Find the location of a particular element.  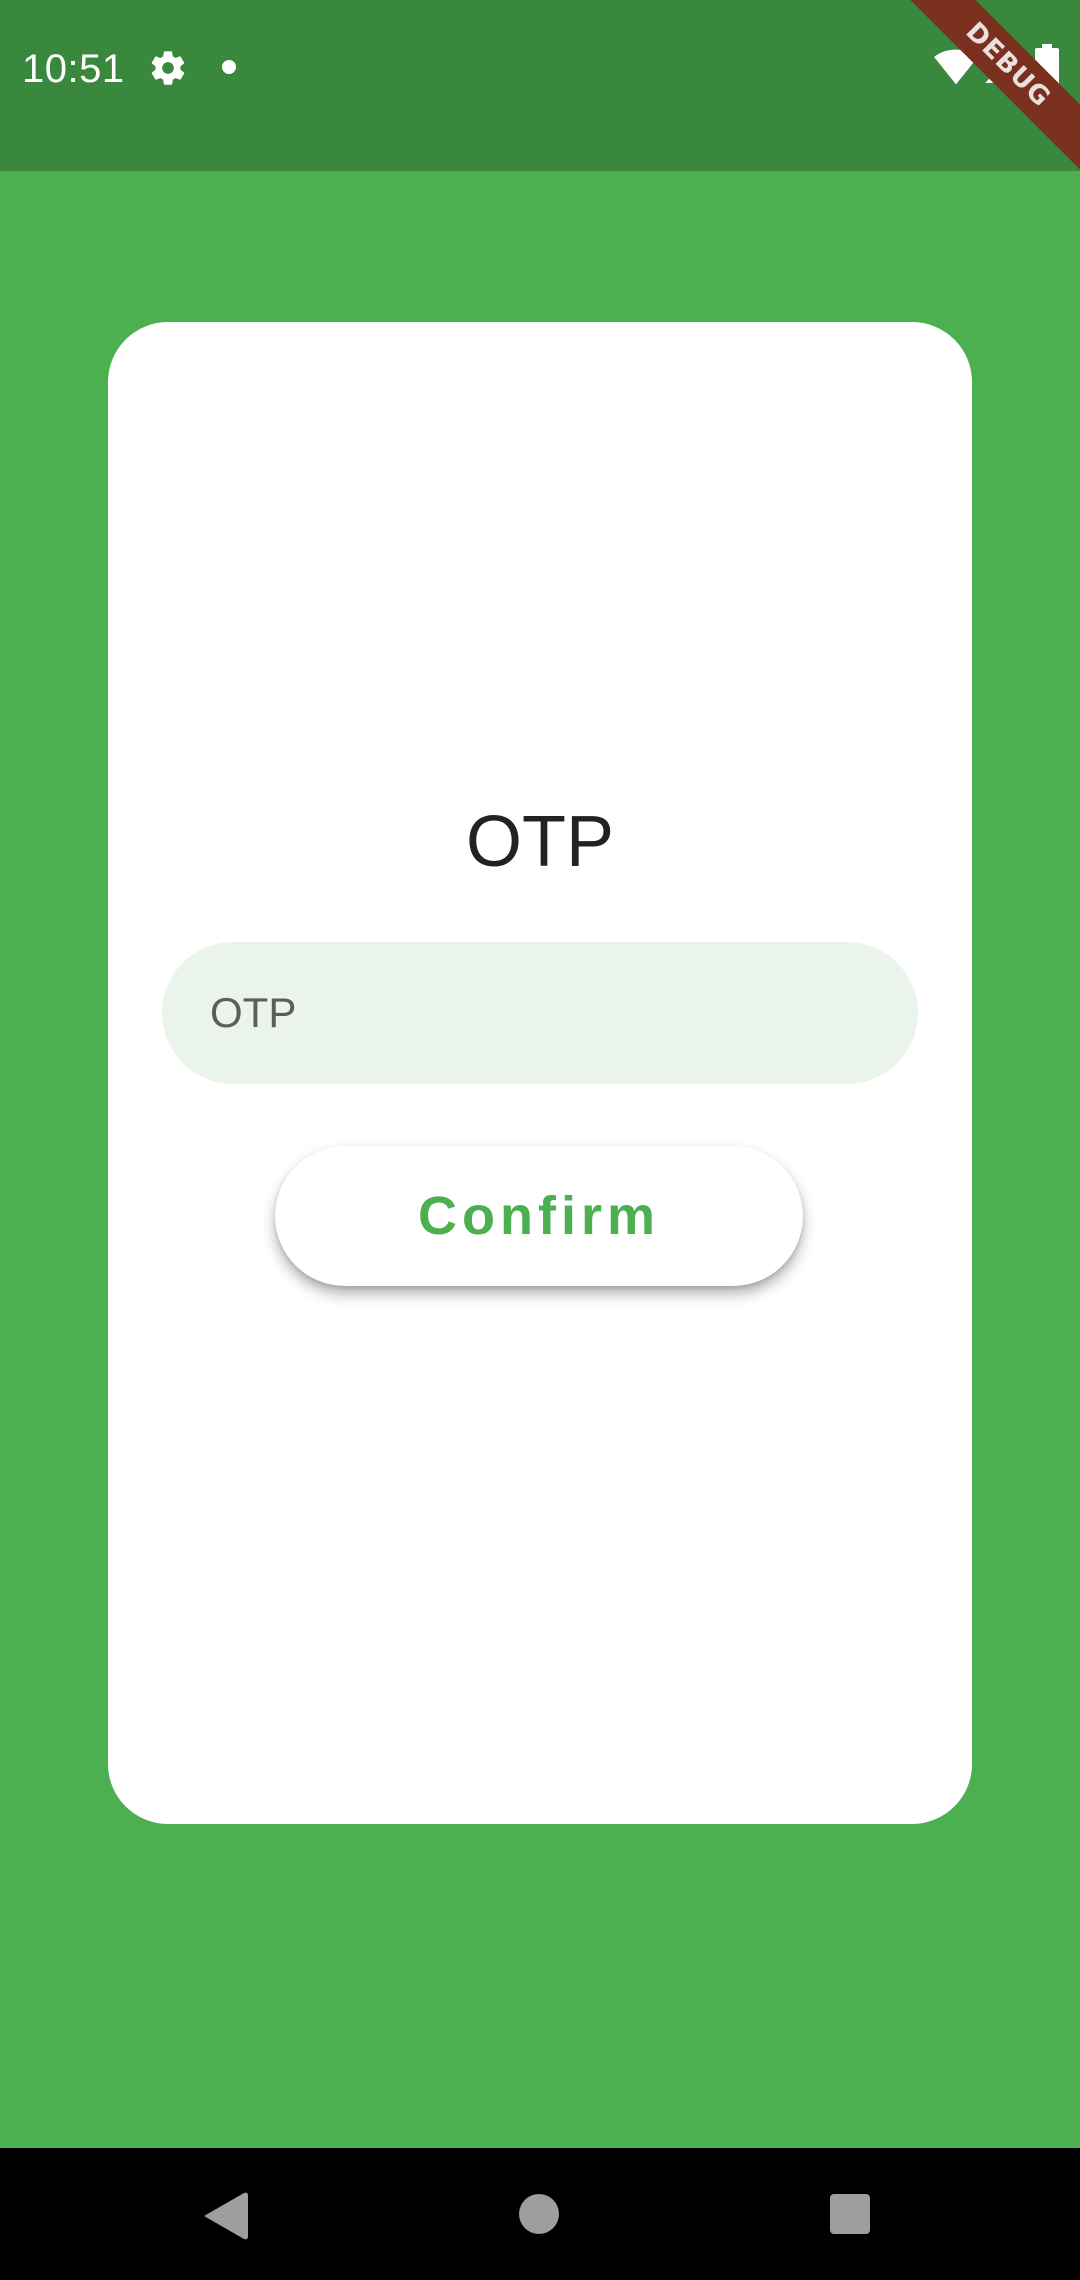

navigation-bar is located at coordinates (540, 2214).